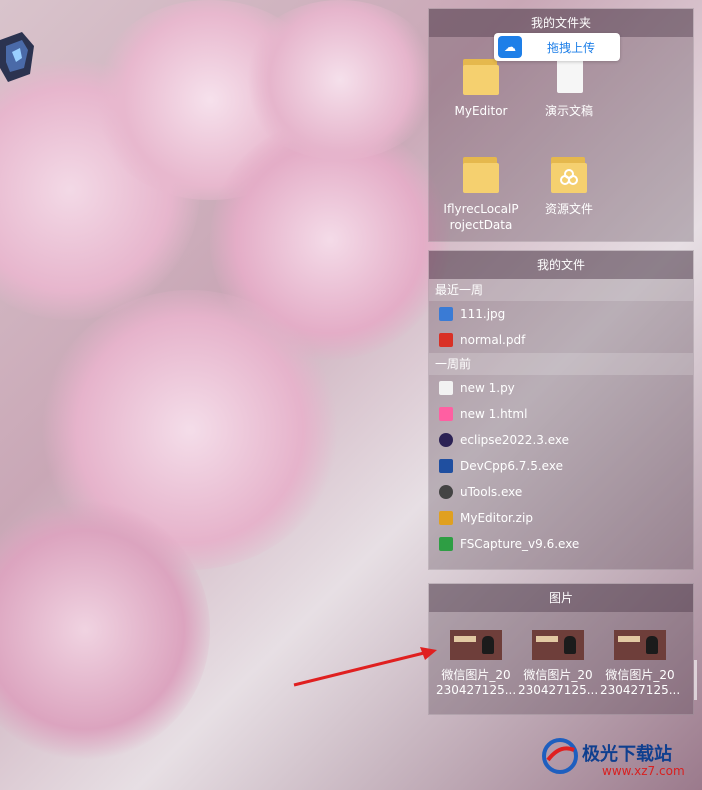 Image resolution: width=702 pixels, height=790 pixels. I want to click on watermark-logo-icon, so click(560, 756).